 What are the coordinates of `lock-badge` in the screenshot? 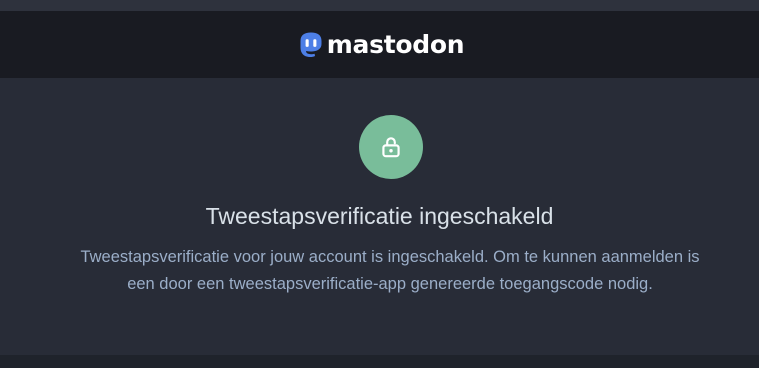 It's located at (391, 147).